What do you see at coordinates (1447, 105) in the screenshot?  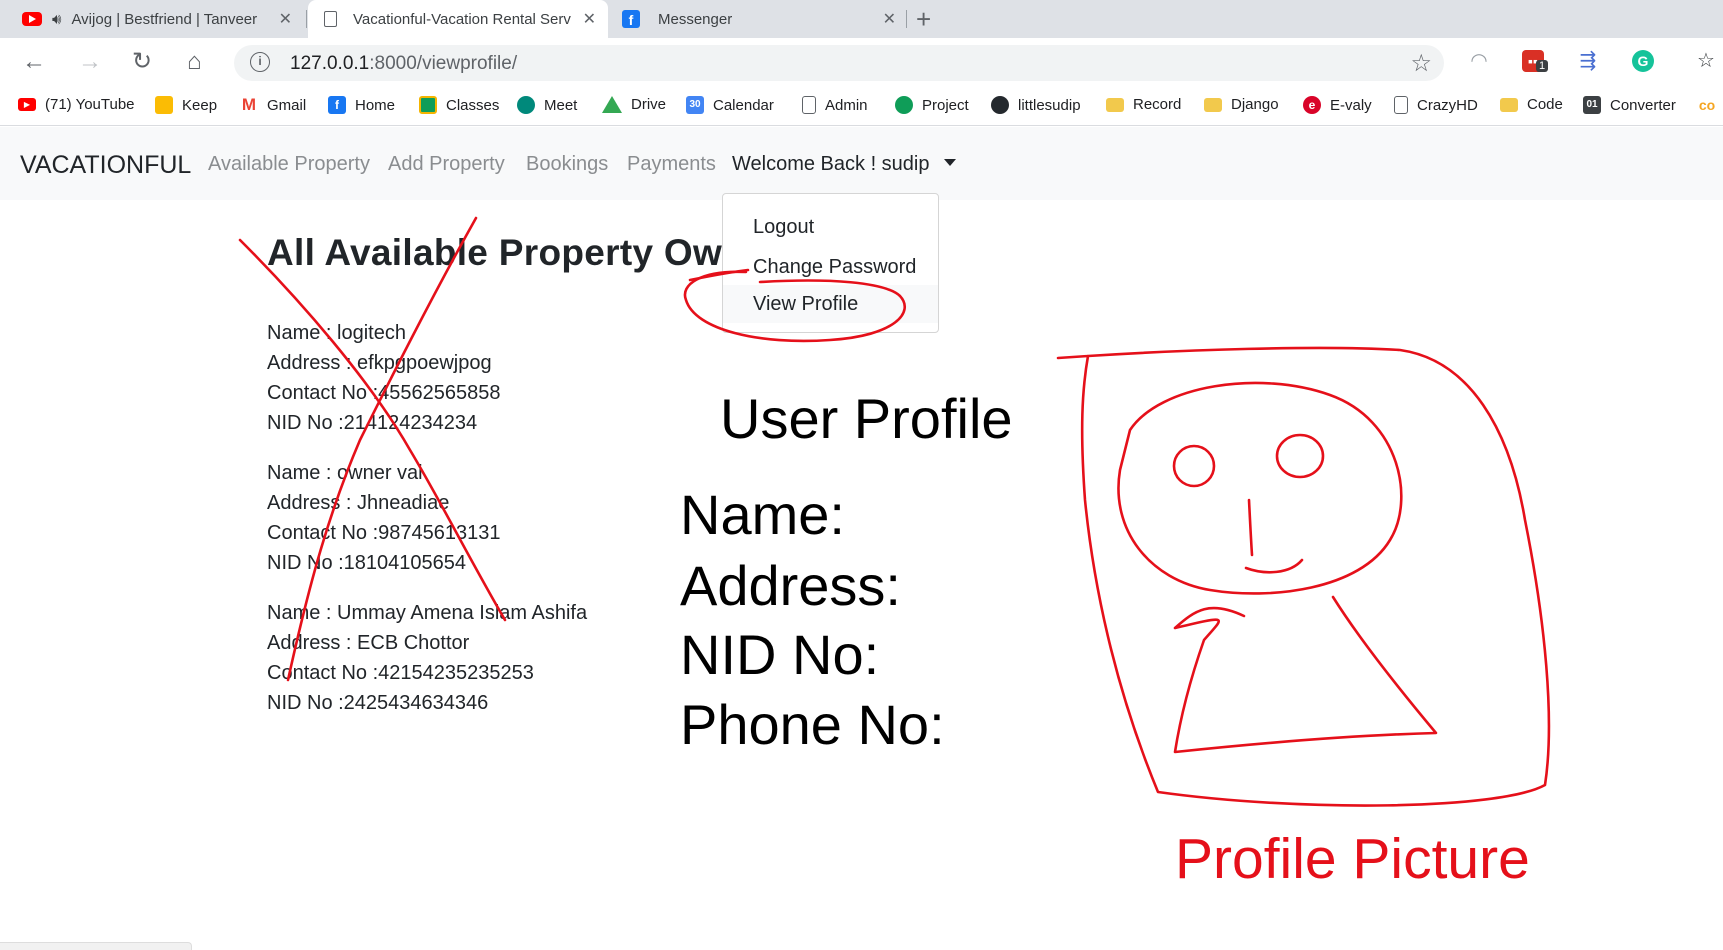 I see `bookmark-label: CrazyHD` at bounding box center [1447, 105].